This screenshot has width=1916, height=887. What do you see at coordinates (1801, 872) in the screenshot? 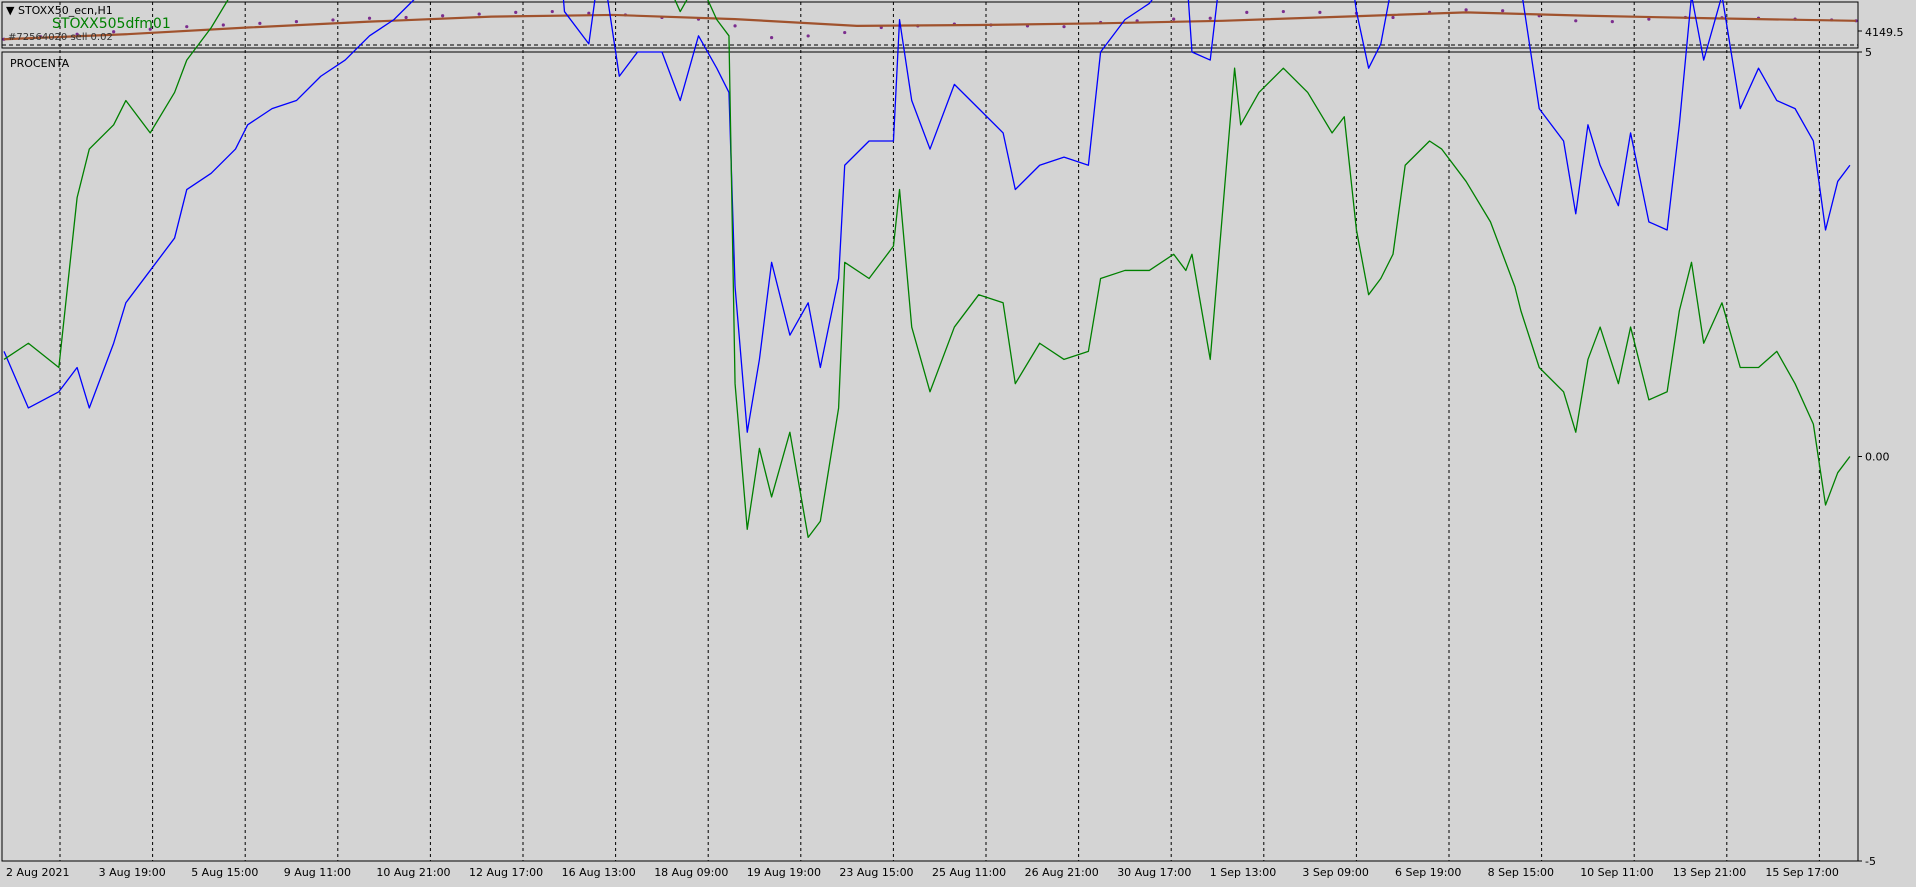
I see `x-tick-label-19: 15 Sep 17:00` at bounding box center [1801, 872].